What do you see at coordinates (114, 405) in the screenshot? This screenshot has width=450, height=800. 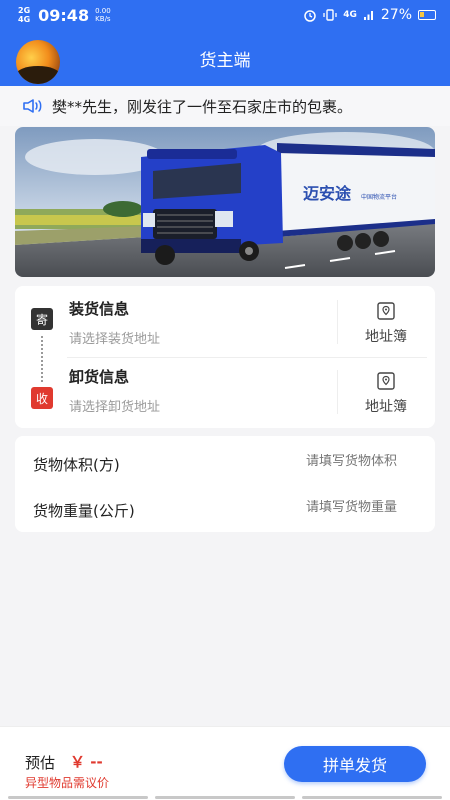 I see `unload-address-field: 请选择卸货地址` at bounding box center [114, 405].